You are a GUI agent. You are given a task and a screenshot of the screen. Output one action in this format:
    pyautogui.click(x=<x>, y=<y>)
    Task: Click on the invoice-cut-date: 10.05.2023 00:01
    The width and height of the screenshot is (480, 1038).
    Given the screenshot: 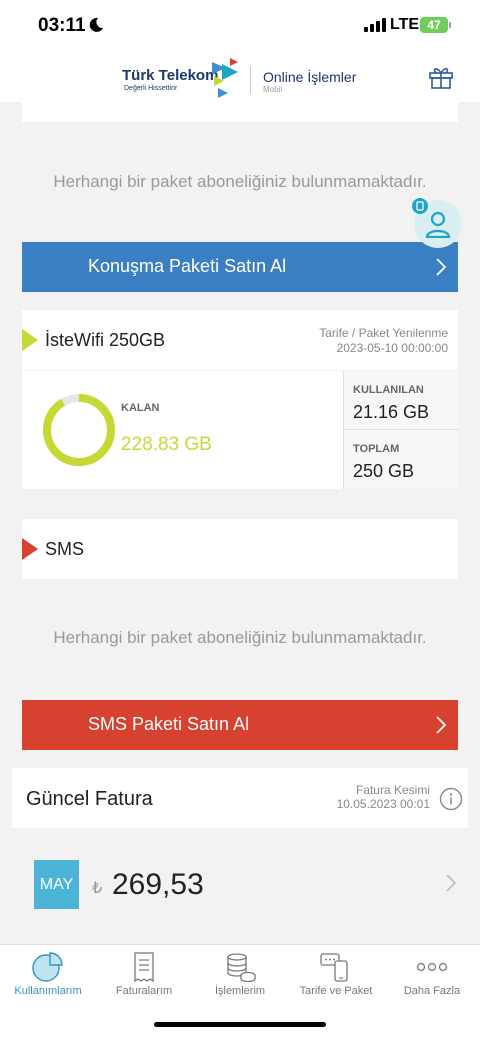 What is the action you would take?
    pyautogui.click(x=383, y=804)
    